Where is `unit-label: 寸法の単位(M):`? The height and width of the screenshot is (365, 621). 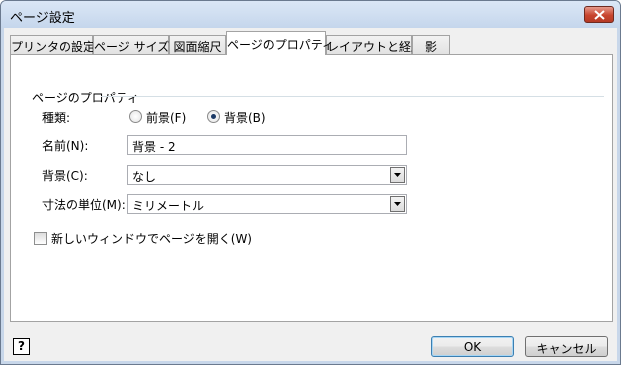
unit-label: 寸法の単位(M): is located at coordinates (84, 205).